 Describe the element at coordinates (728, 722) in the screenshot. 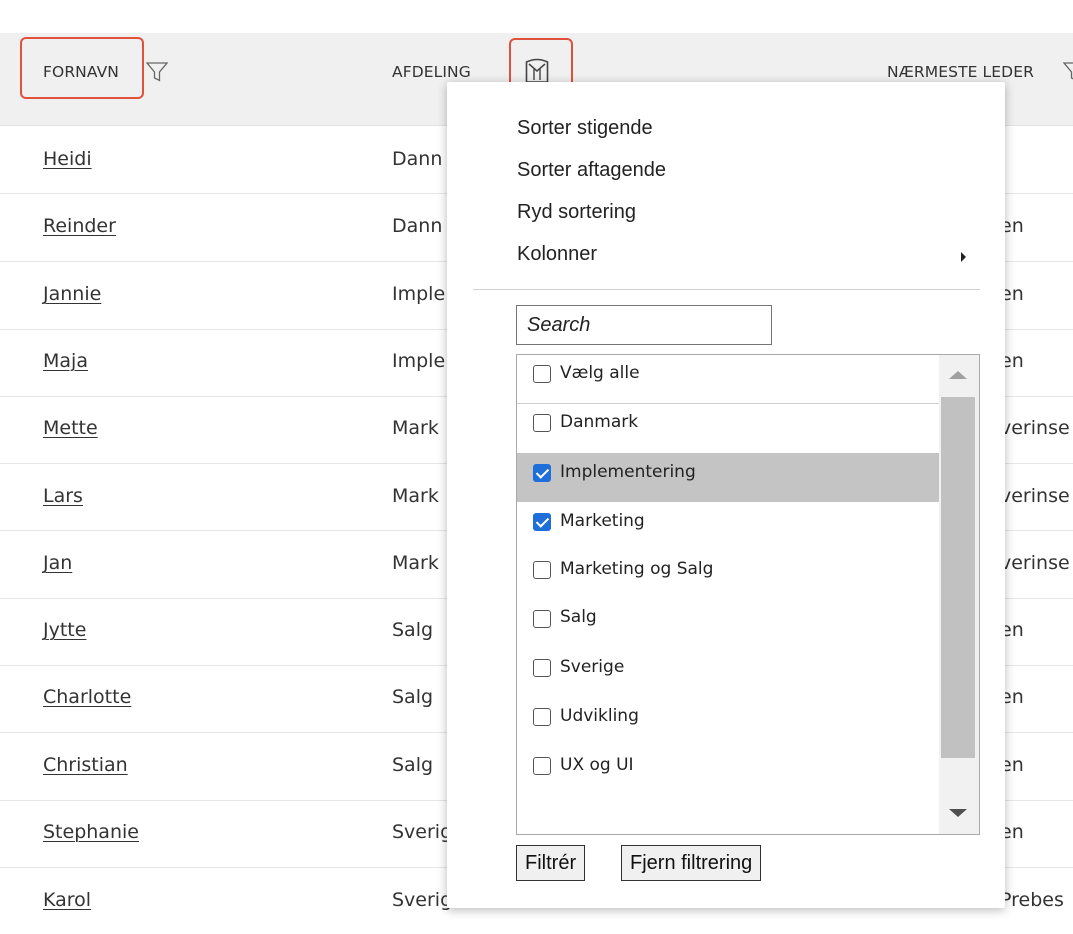

I see `filter-option: Udvikling` at that location.